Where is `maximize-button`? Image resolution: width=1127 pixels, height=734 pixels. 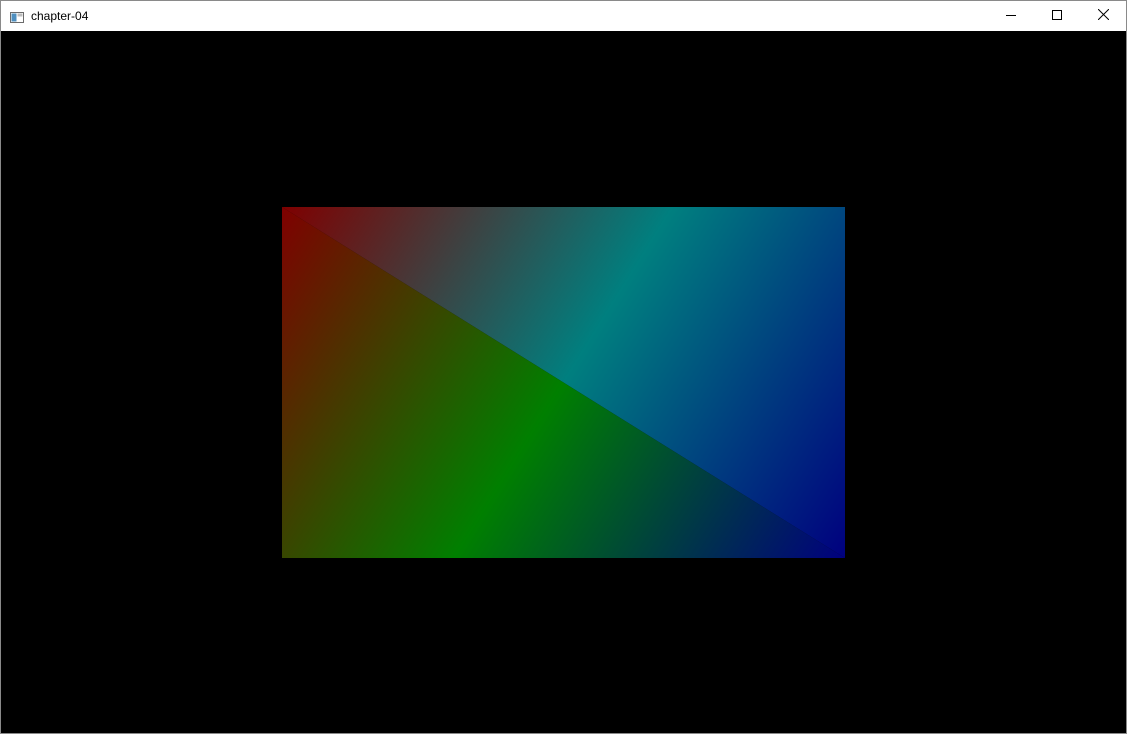
maximize-button is located at coordinates (1057, 16).